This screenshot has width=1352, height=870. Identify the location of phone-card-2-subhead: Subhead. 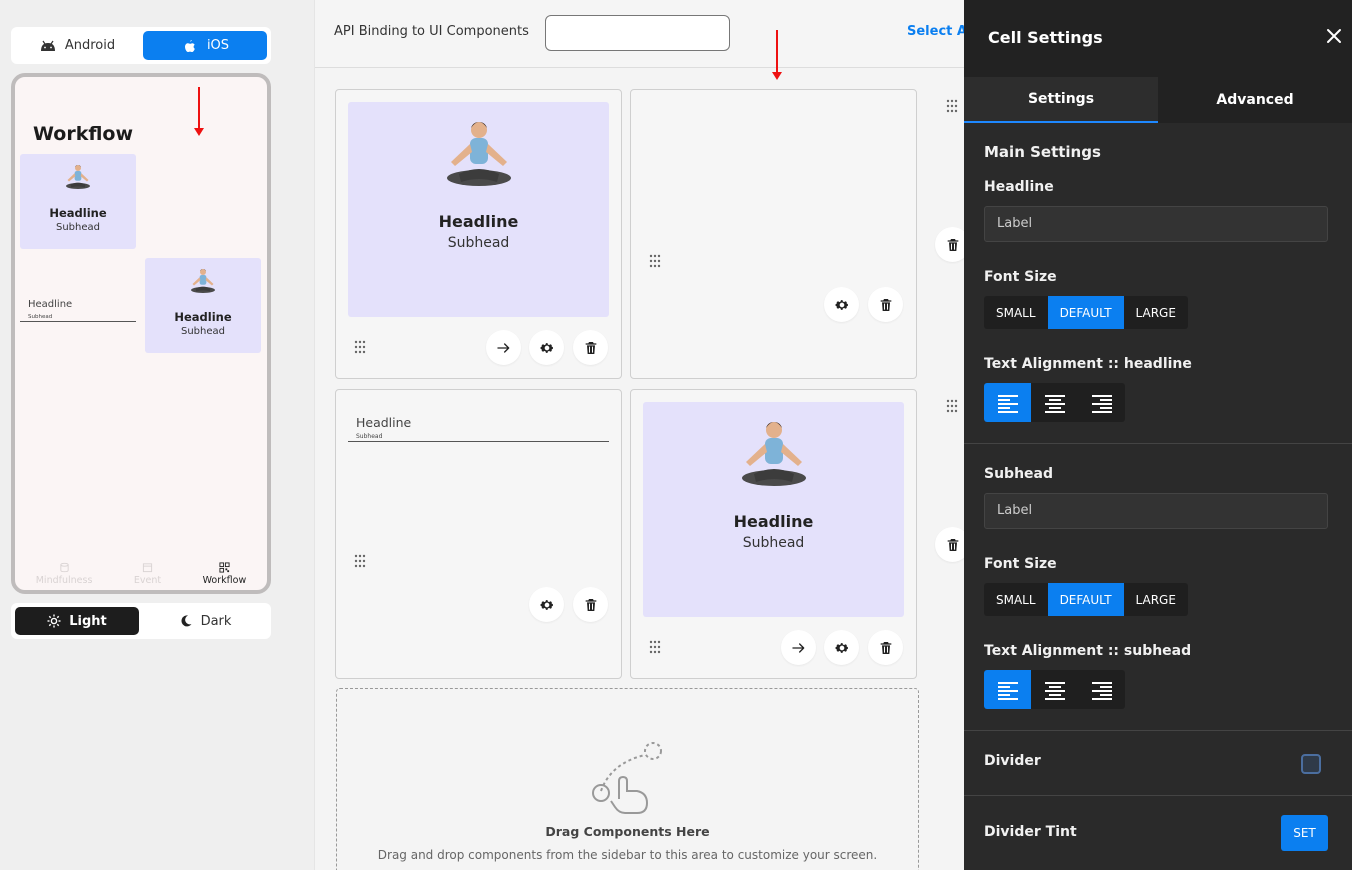
(203, 331).